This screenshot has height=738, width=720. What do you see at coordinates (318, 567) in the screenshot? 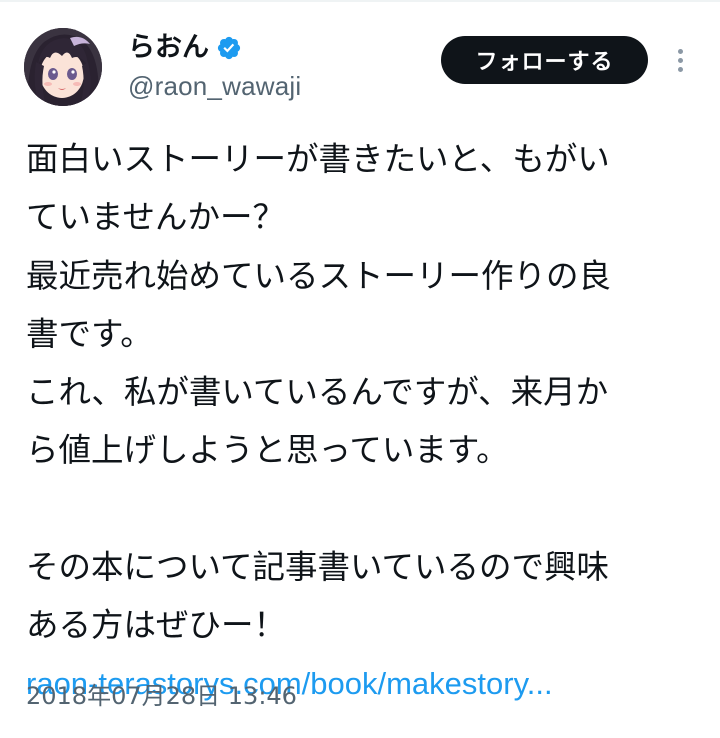
I see `tweet-line: その本について記事書いているので興味` at bounding box center [318, 567].